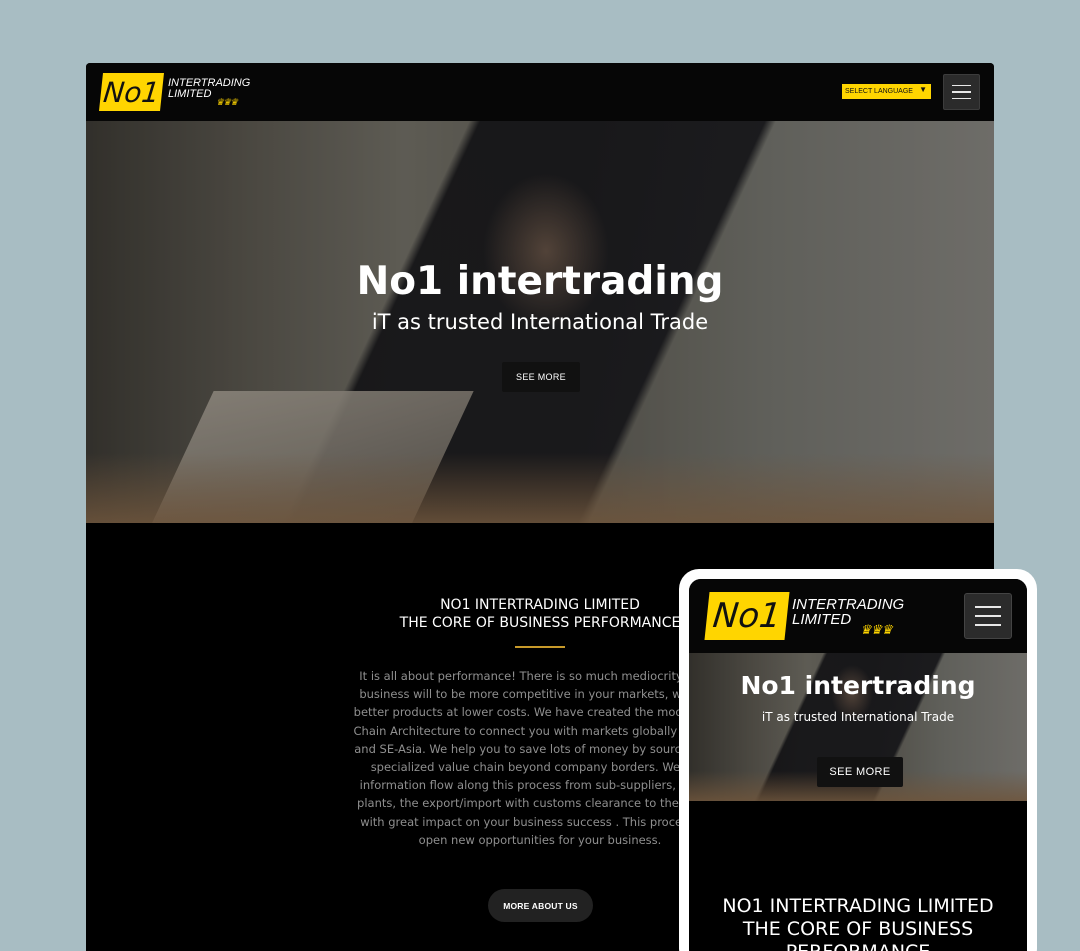 This screenshot has width=1080, height=951. What do you see at coordinates (923, 89) in the screenshot?
I see `chevron-down-icon: ▼` at bounding box center [923, 89].